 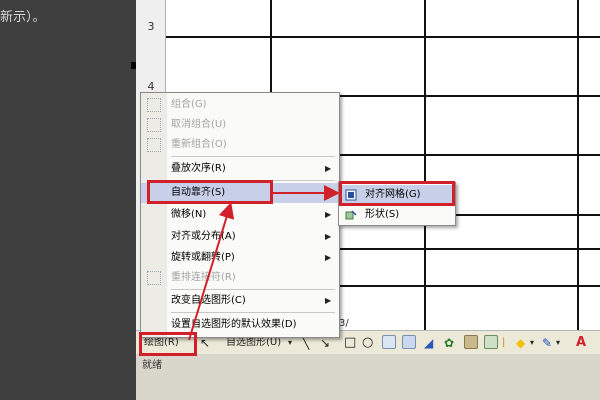 I want to click on regroup-icon, so click(x=154, y=145).